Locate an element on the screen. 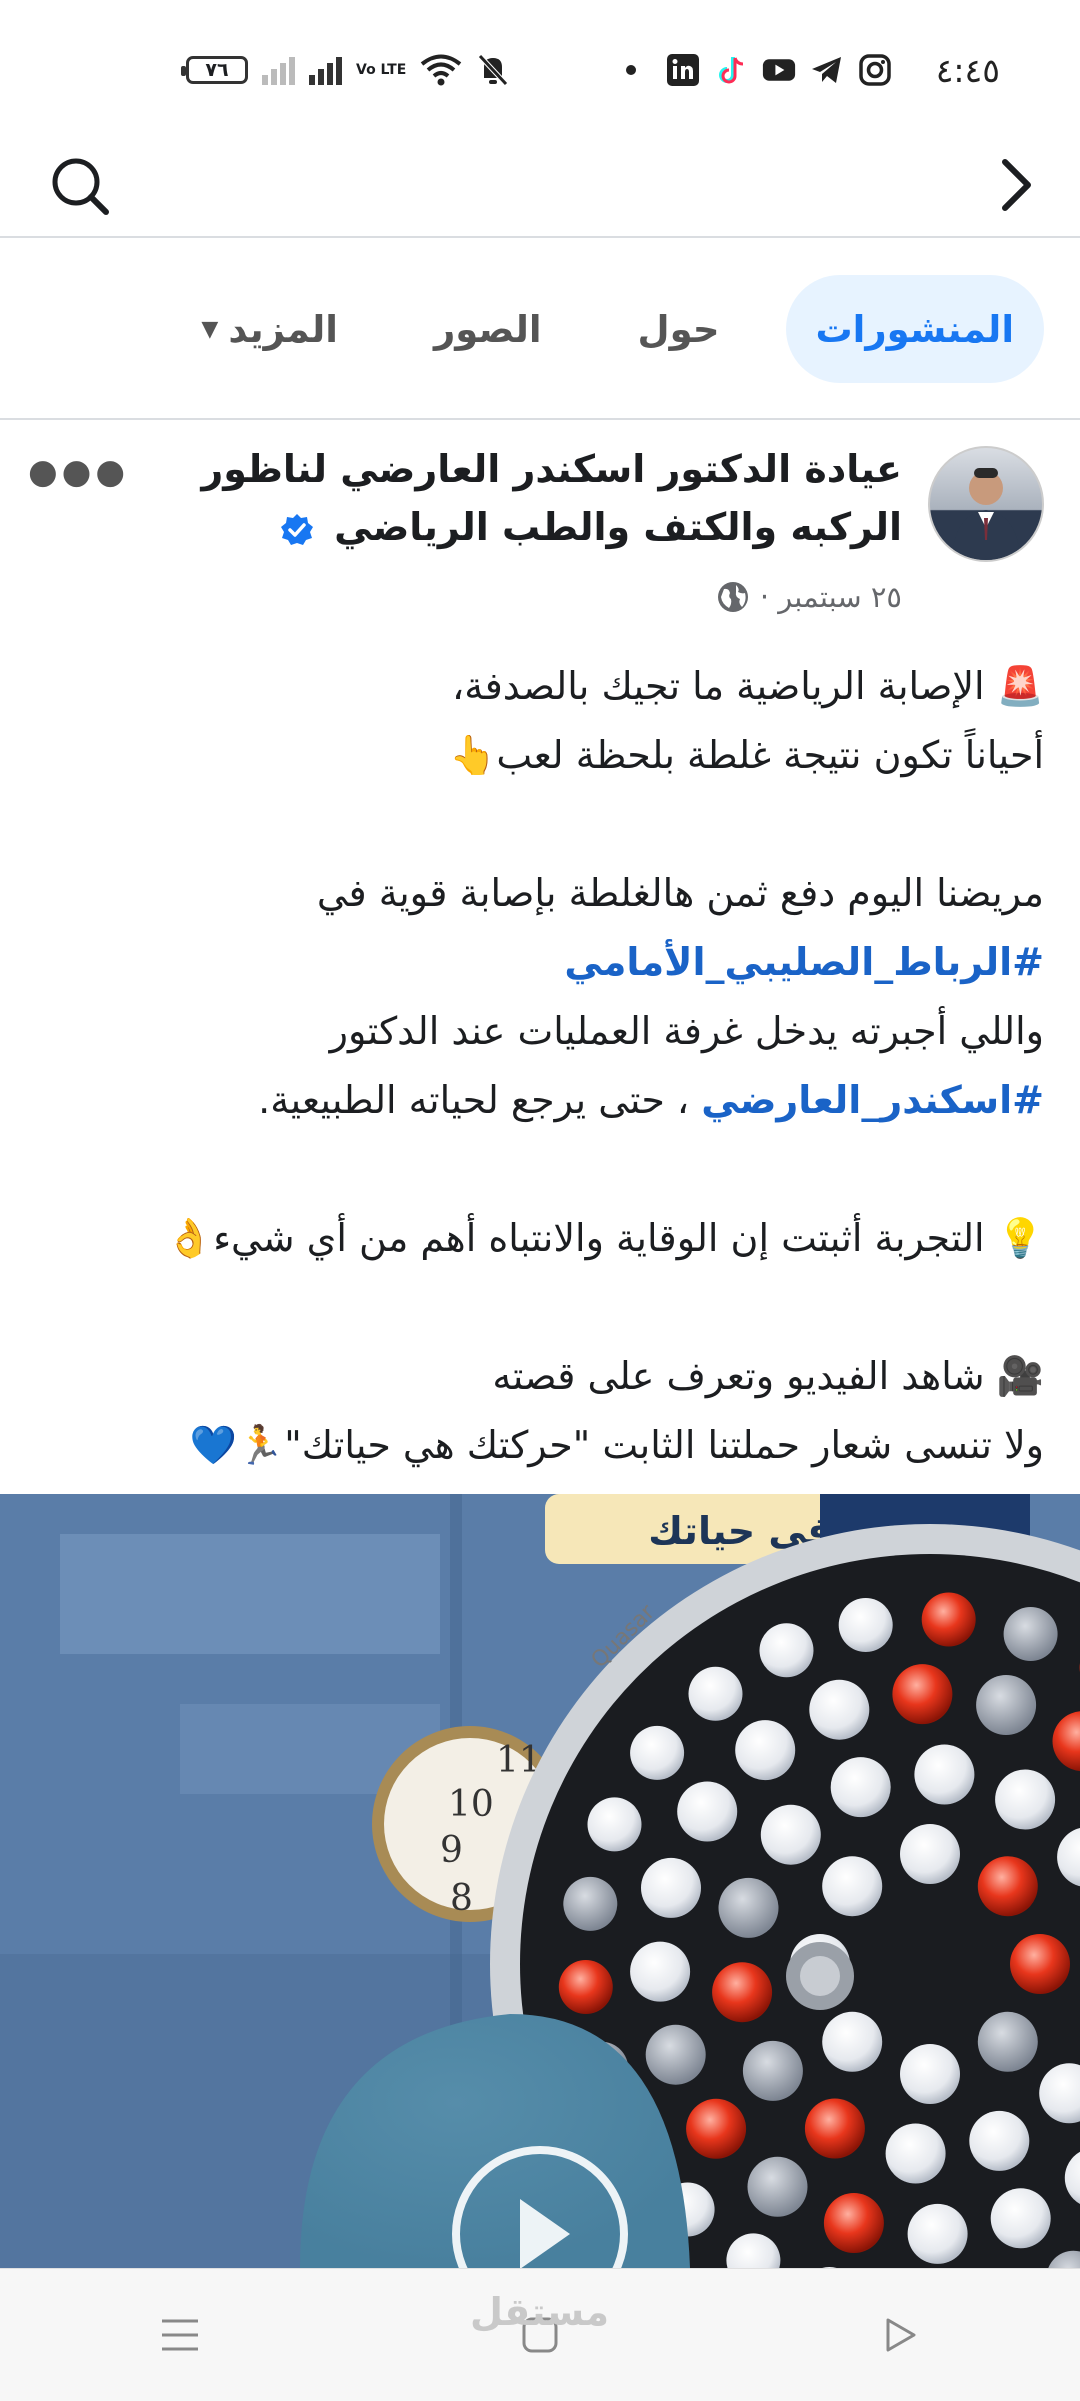 The height and width of the screenshot is (2401, 1080). play-icon is located at coordinates (900, 2335).